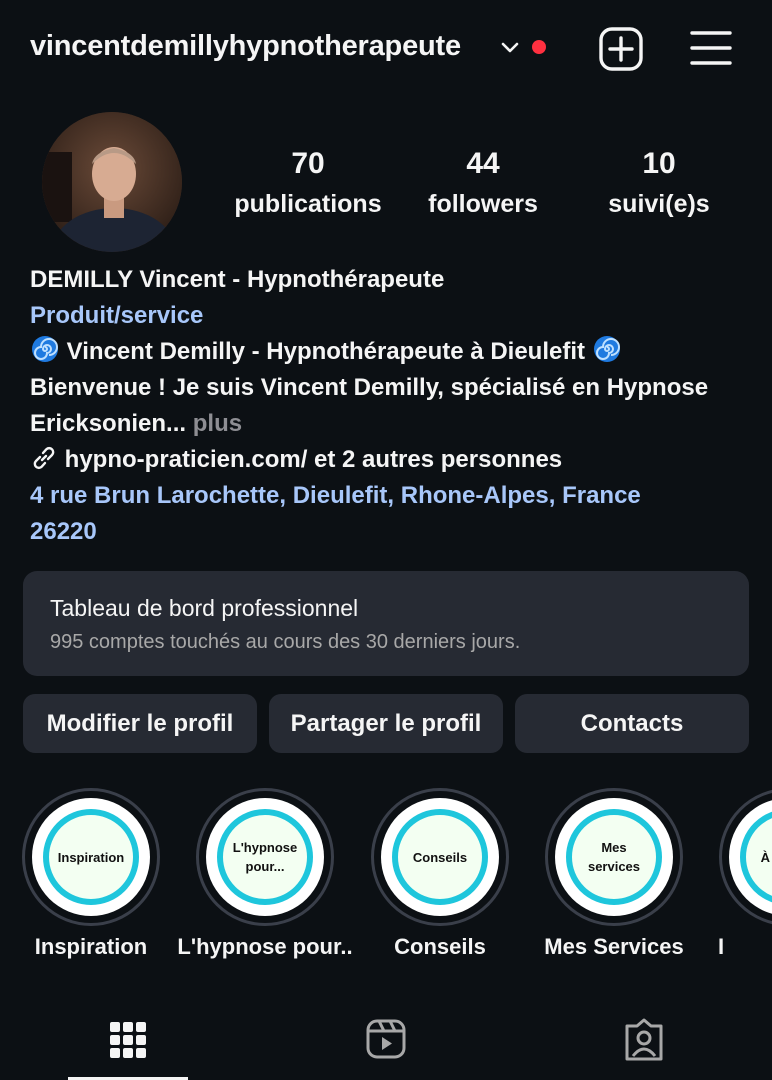 This screenshot has width=772, height=1080. I want to click on highlight-services: Mes services Mes Services, so click(614, 873).